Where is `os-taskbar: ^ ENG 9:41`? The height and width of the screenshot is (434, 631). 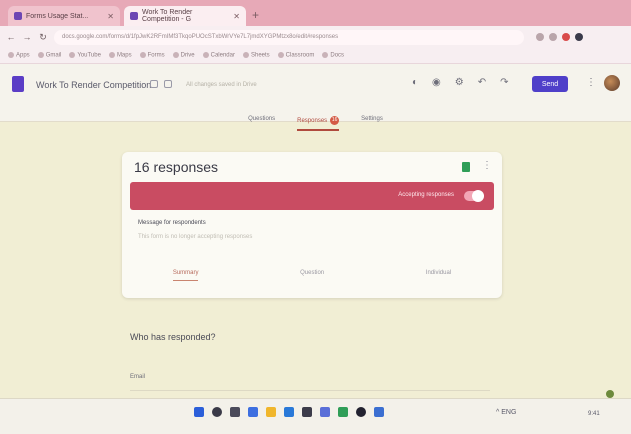
os-taskbar: ^ ENG 9:41 is located at coordinates (315, 416).